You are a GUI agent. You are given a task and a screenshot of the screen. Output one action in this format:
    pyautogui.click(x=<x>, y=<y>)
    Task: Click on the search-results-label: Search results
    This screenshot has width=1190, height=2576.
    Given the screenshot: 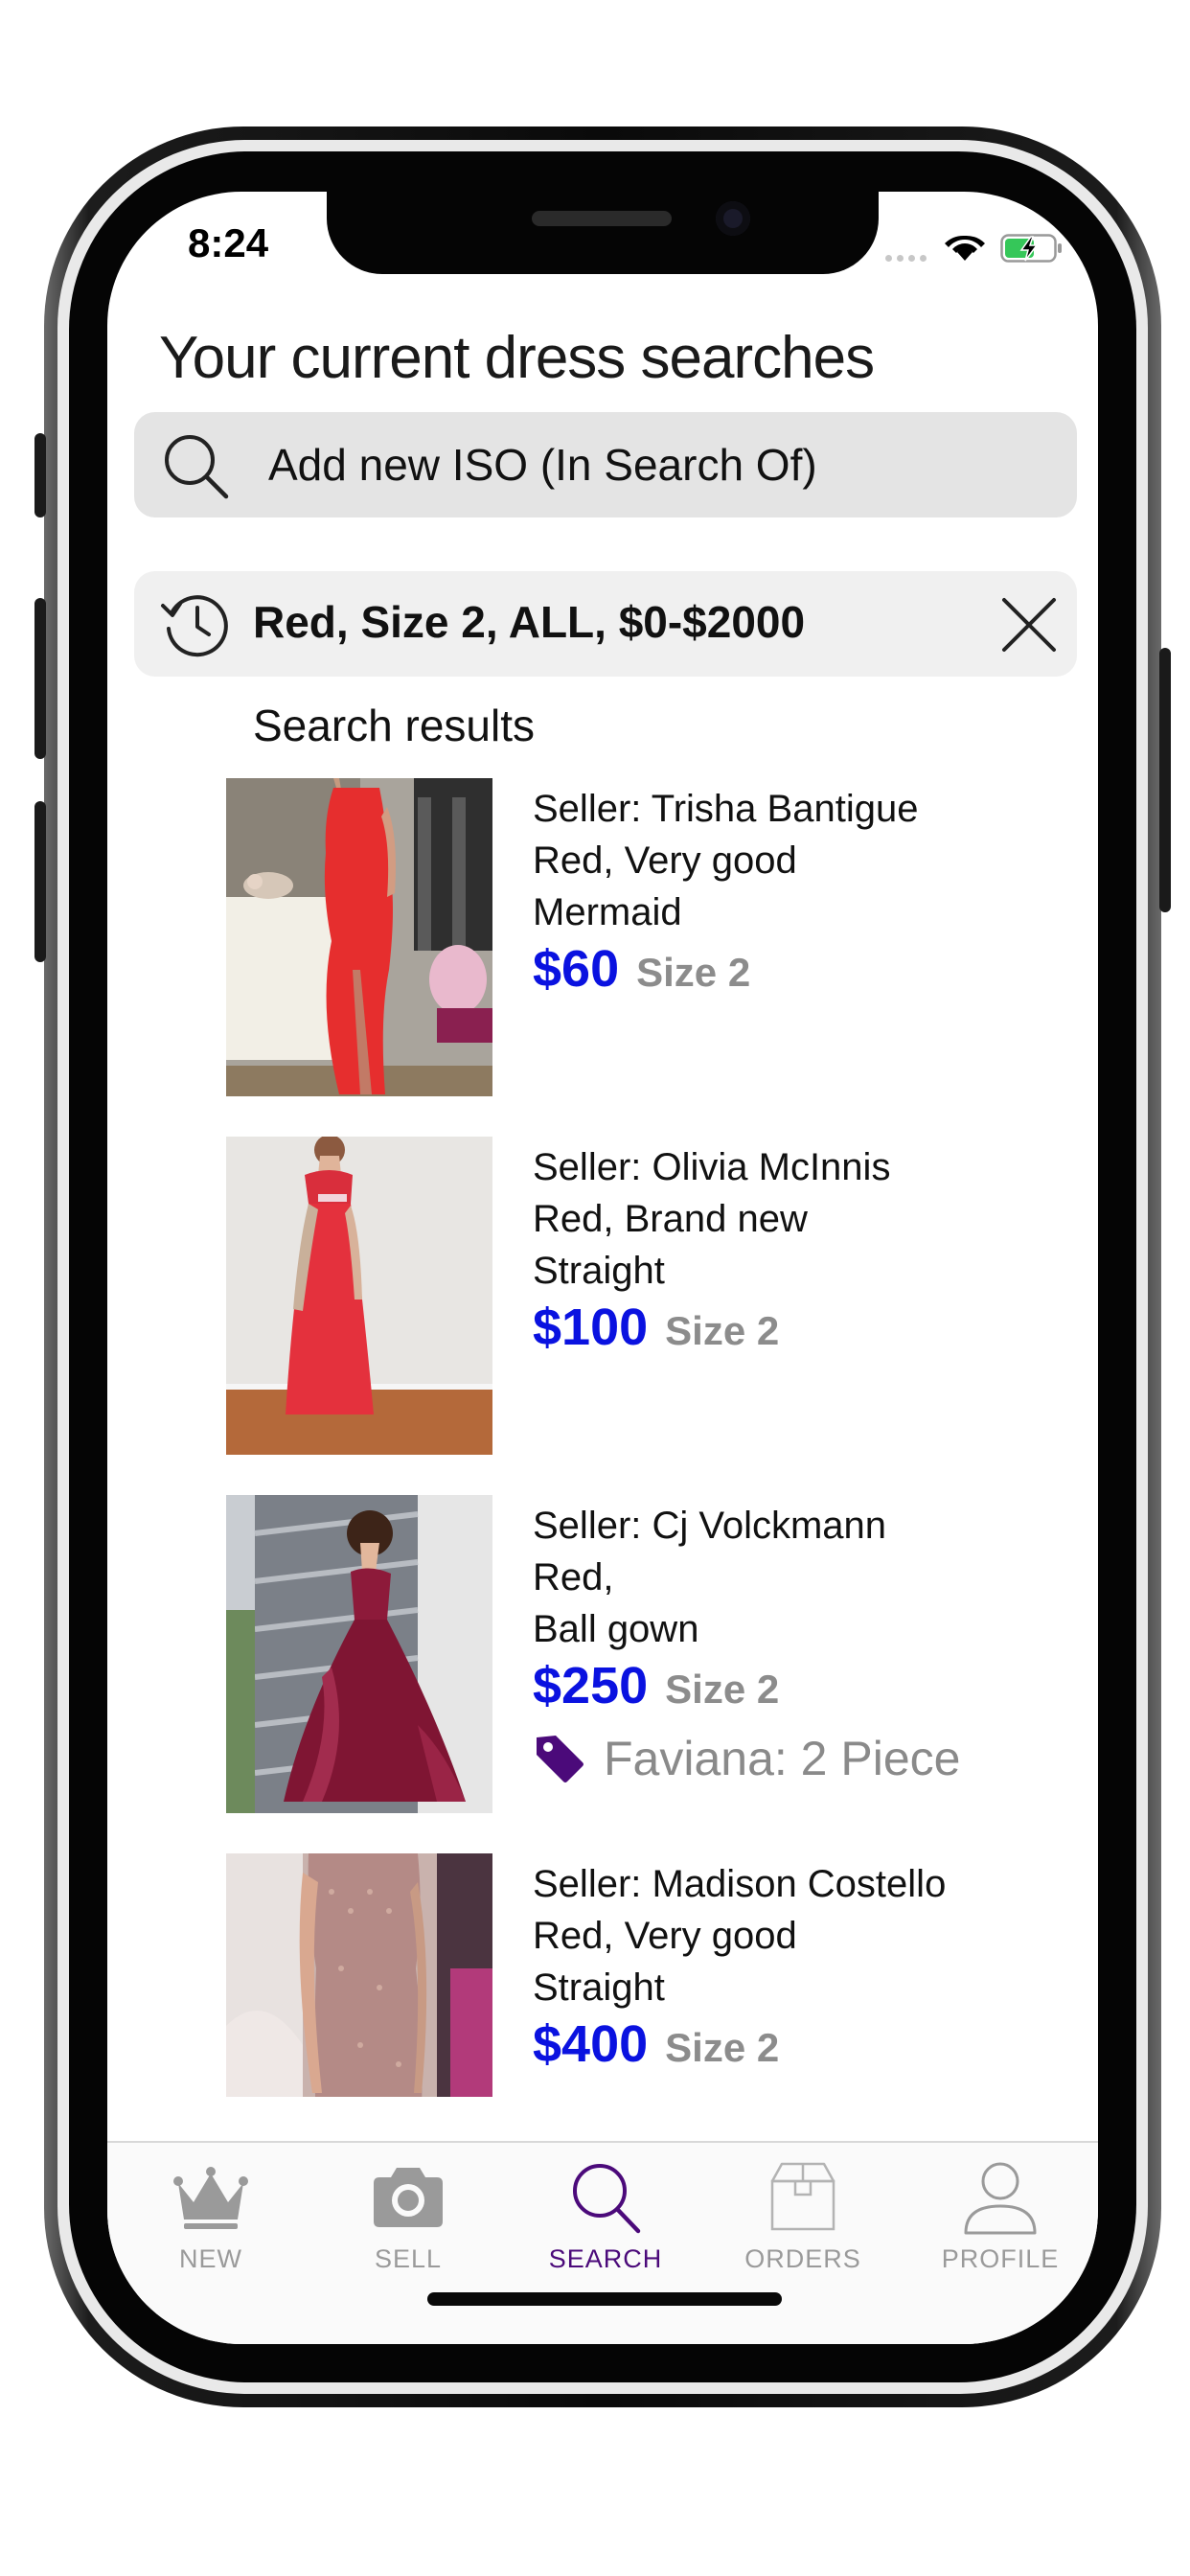 What is the action you would take?
    pyautogui.click(x=395, y=725)
    